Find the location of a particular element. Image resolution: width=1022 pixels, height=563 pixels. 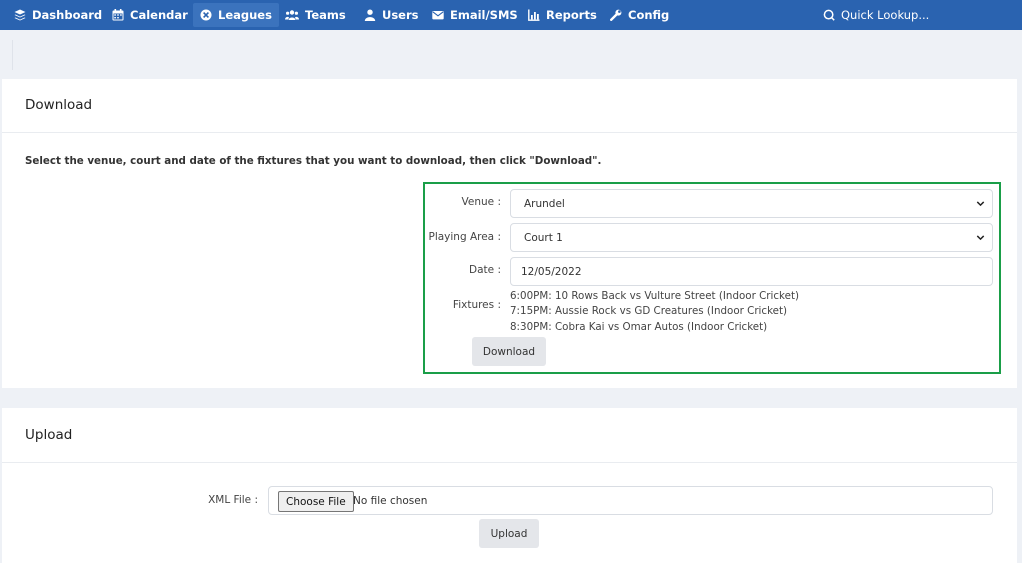

download-title: Download is located at coordinates (59, 105).